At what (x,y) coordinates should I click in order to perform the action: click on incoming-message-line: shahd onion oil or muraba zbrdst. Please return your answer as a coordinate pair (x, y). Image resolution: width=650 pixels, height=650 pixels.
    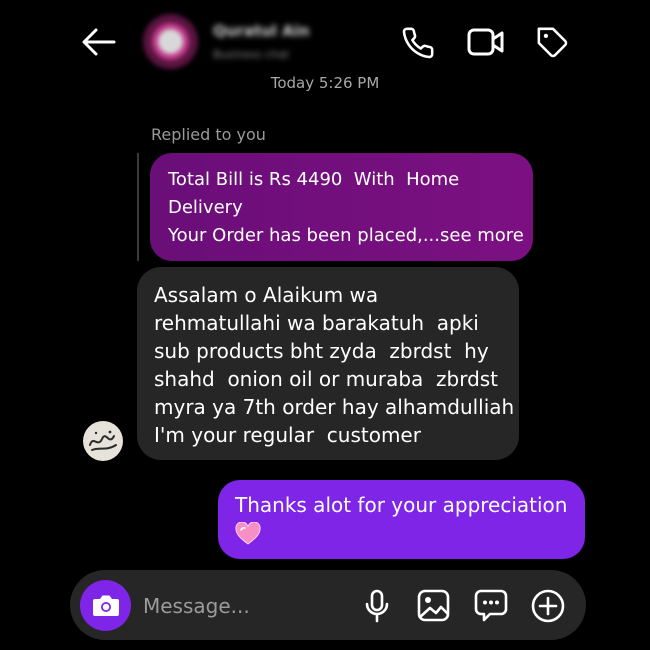
    Looking at the image, I should click on (326, 379).